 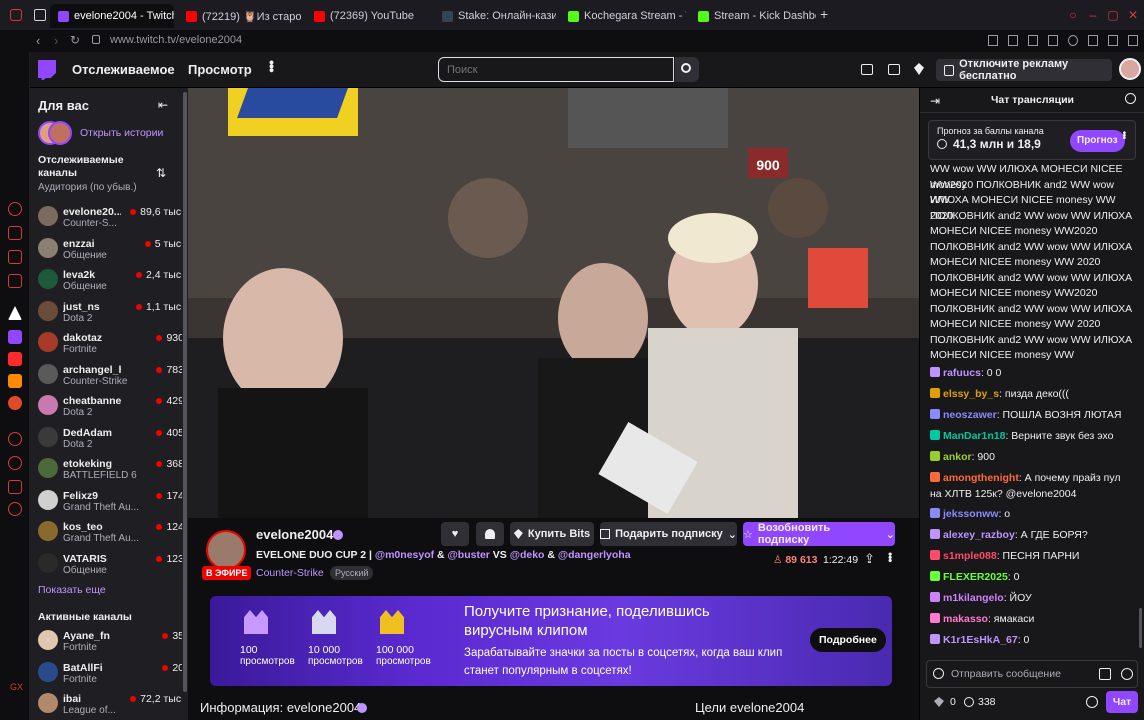 What do you see at coordinates (1113, 40) in the screenshot?
I see `download-icon` at bounding box center [1113, 40].